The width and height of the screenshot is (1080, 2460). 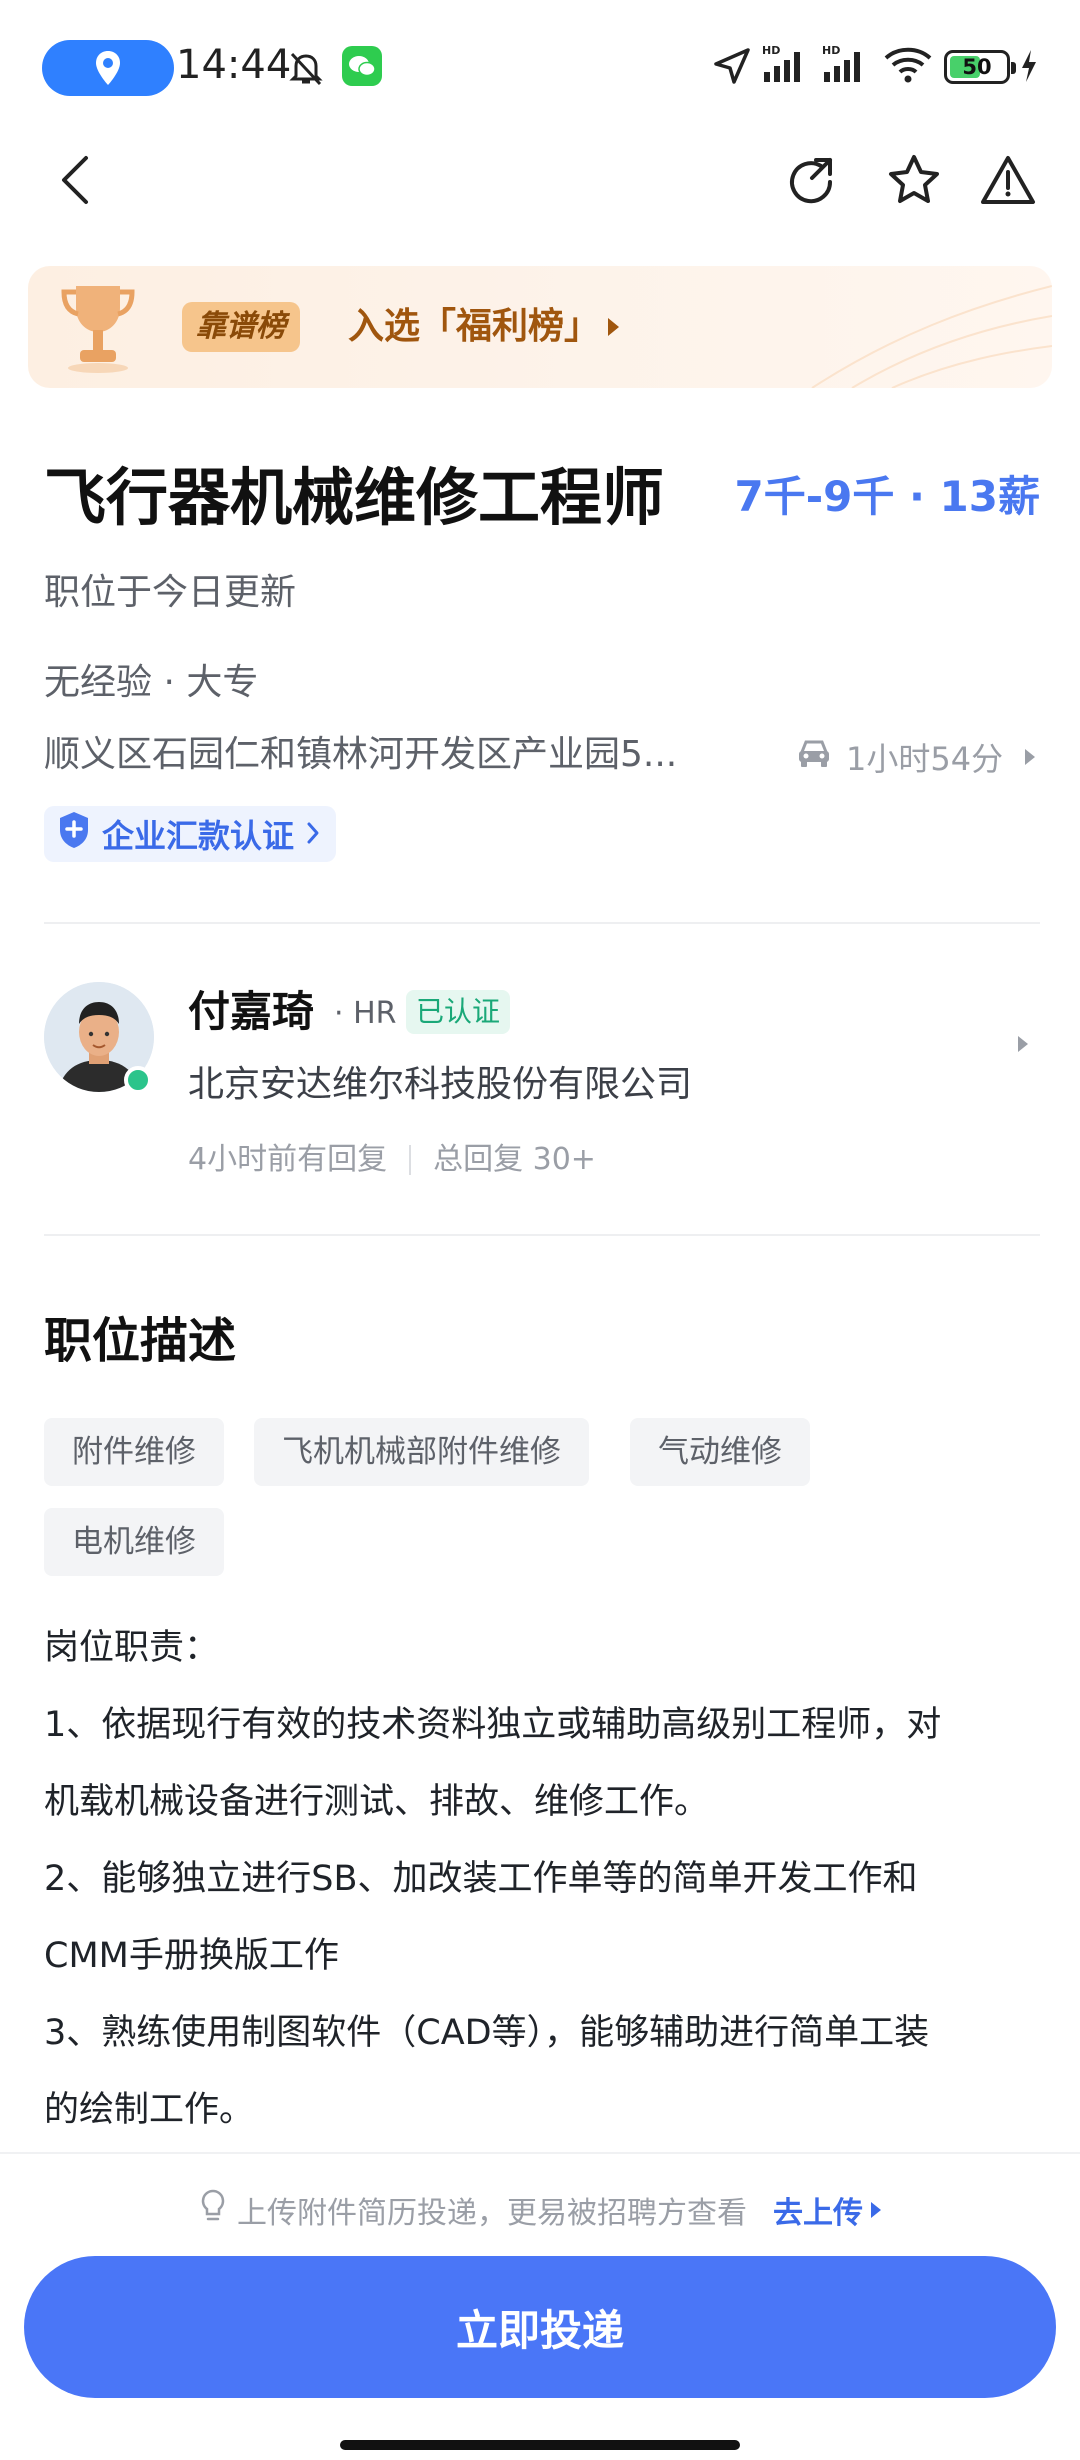 I want to click on signal-icon: HD, so click(x=787, y=66).